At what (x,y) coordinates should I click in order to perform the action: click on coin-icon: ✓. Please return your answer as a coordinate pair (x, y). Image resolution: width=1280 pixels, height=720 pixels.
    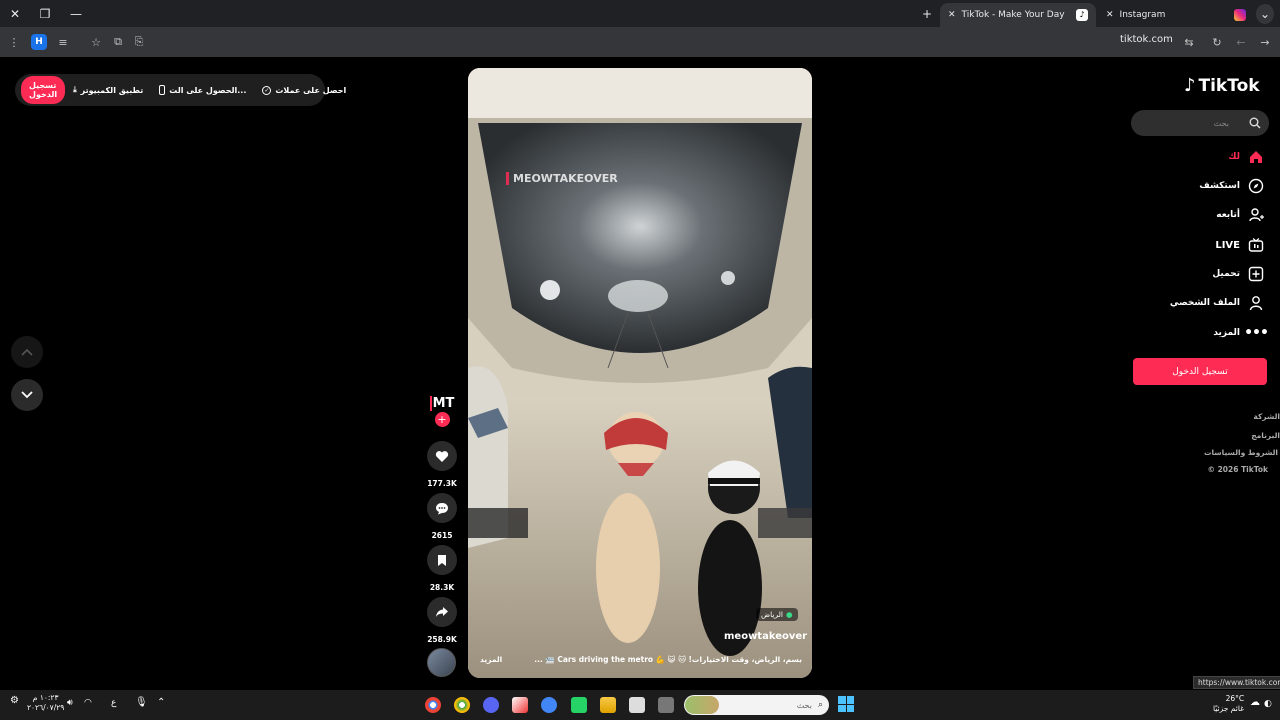
    Looking at the image, I should click on (267, 90).